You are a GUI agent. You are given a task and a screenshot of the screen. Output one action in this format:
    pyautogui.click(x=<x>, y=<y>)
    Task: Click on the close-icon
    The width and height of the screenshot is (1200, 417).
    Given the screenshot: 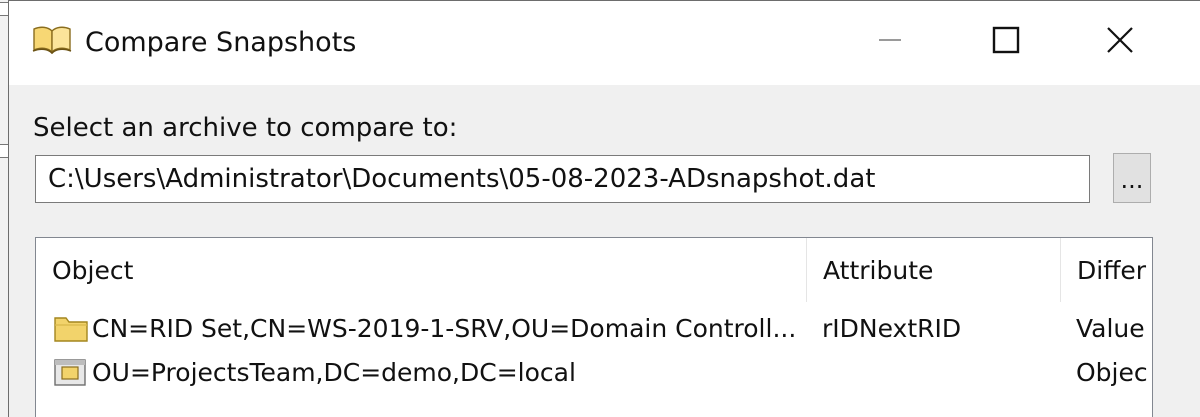 What is the action you would take?
    pyautogui.click(x=1120, y=40)
    